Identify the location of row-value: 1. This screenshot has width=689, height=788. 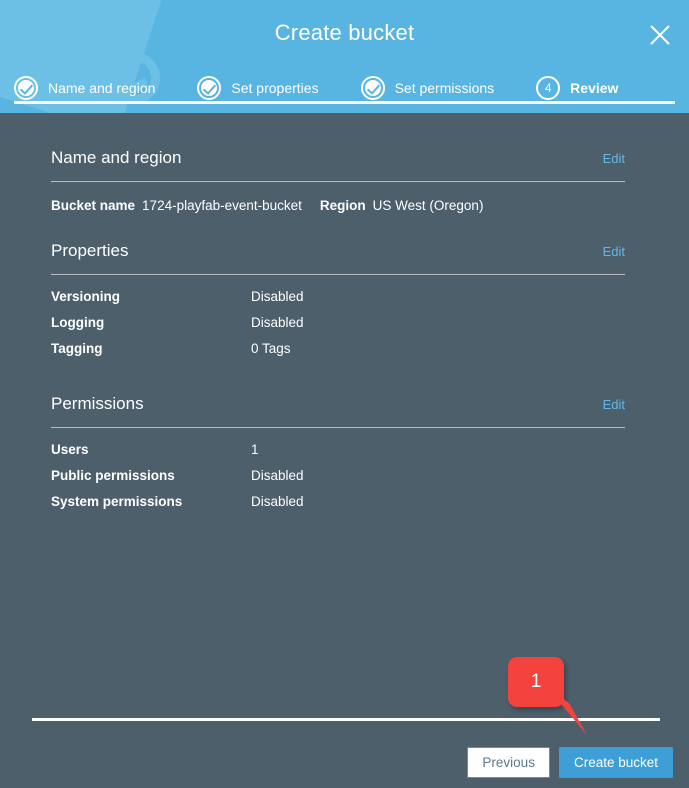
(255, 449).